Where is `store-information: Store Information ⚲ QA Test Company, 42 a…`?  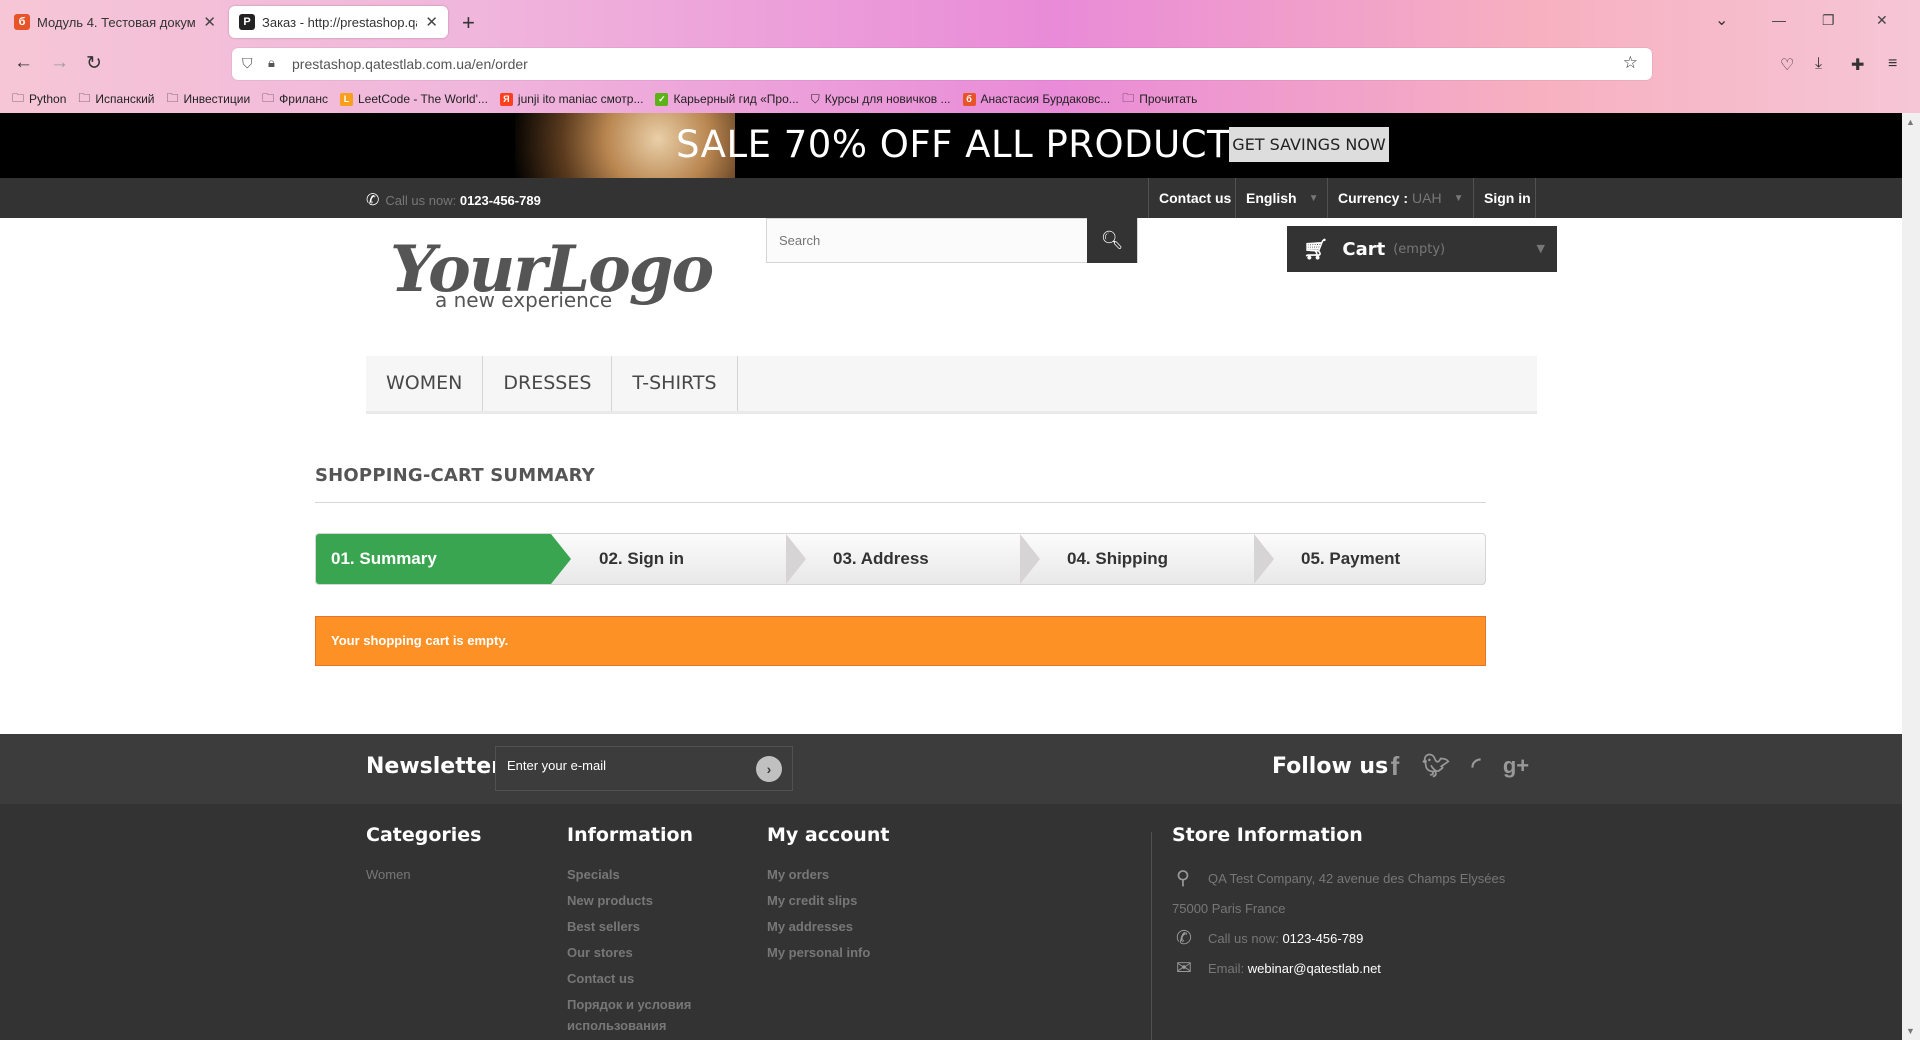
store-information: Store Information ⚲ QA Test Company, 42 a… is located at coordinates (1338, 904).